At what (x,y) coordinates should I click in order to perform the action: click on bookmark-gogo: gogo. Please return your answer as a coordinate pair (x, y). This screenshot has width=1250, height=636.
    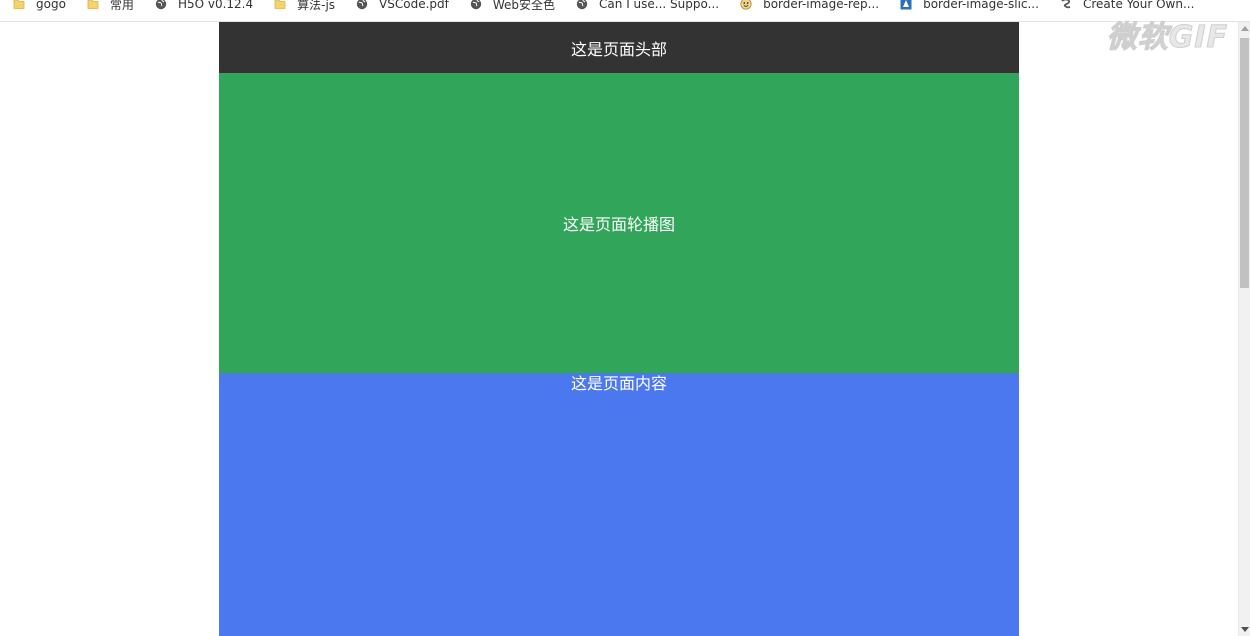
    Looking at the image, I should click on (37, 5).